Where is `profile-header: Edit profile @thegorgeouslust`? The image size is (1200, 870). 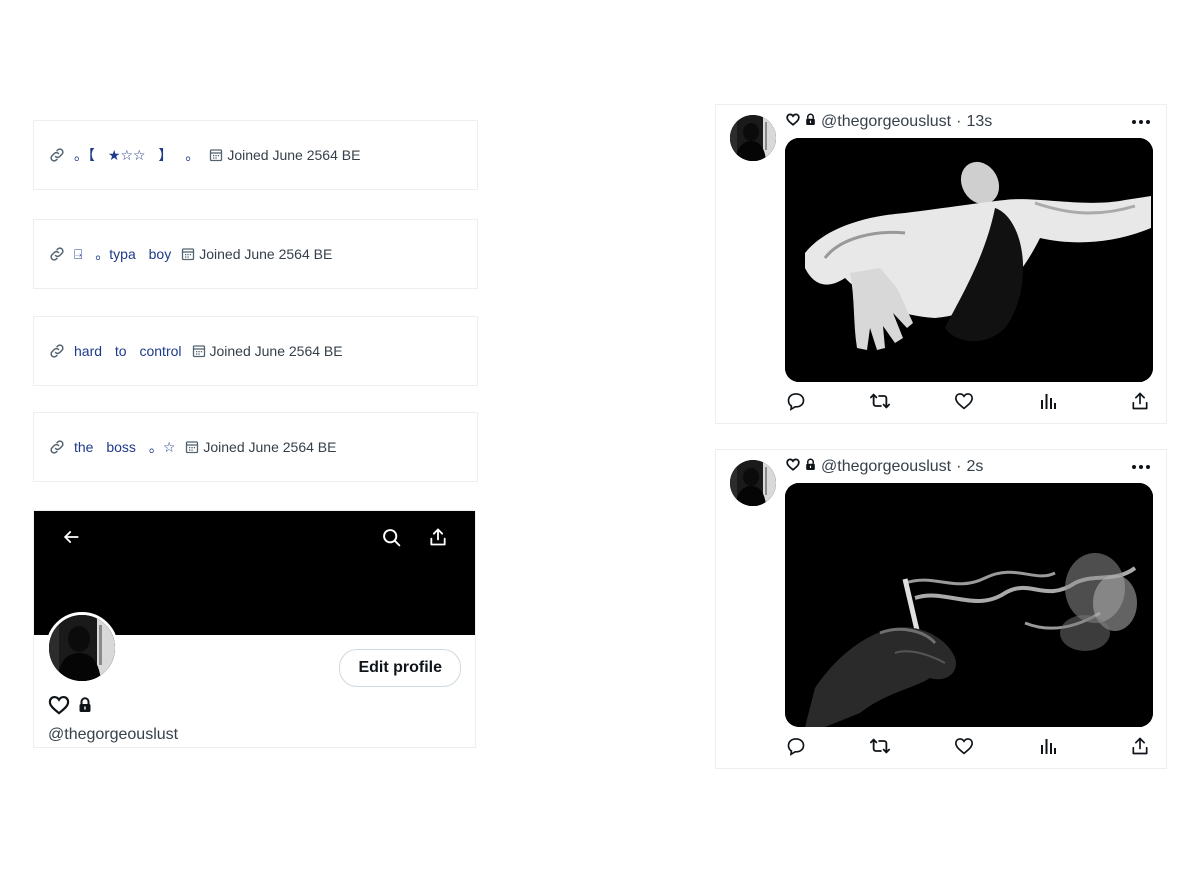 profile-header: Edit profile @thegorgeouslust is located at coordinates (254, 629).